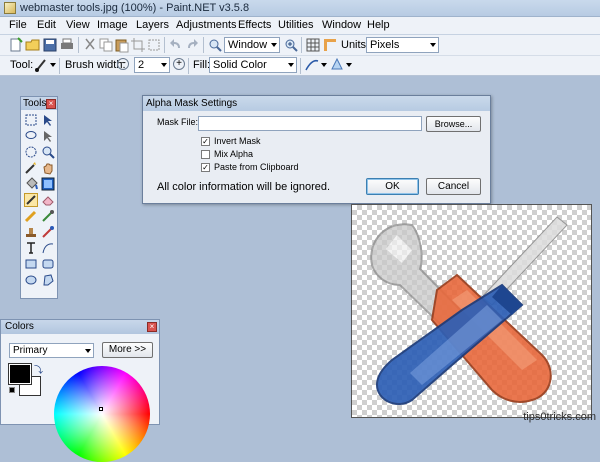  What do you see at coordinates (31, 184) in the screenshot?
I see `paint-bucket-icon` at bounding box center [31, 184].